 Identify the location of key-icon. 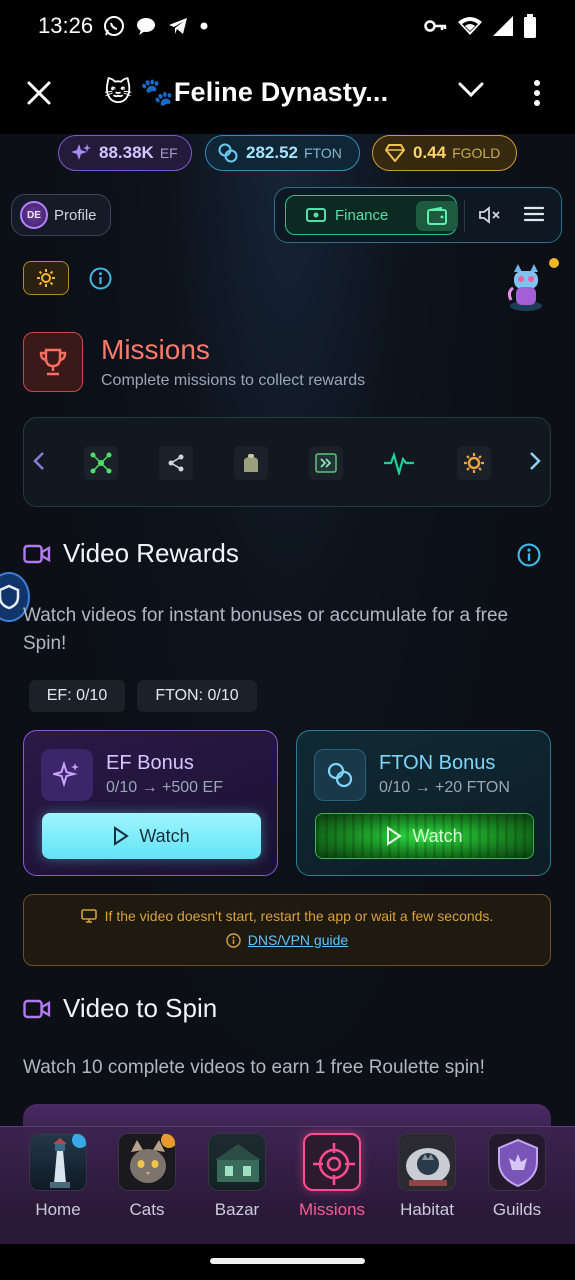
(435, 26).